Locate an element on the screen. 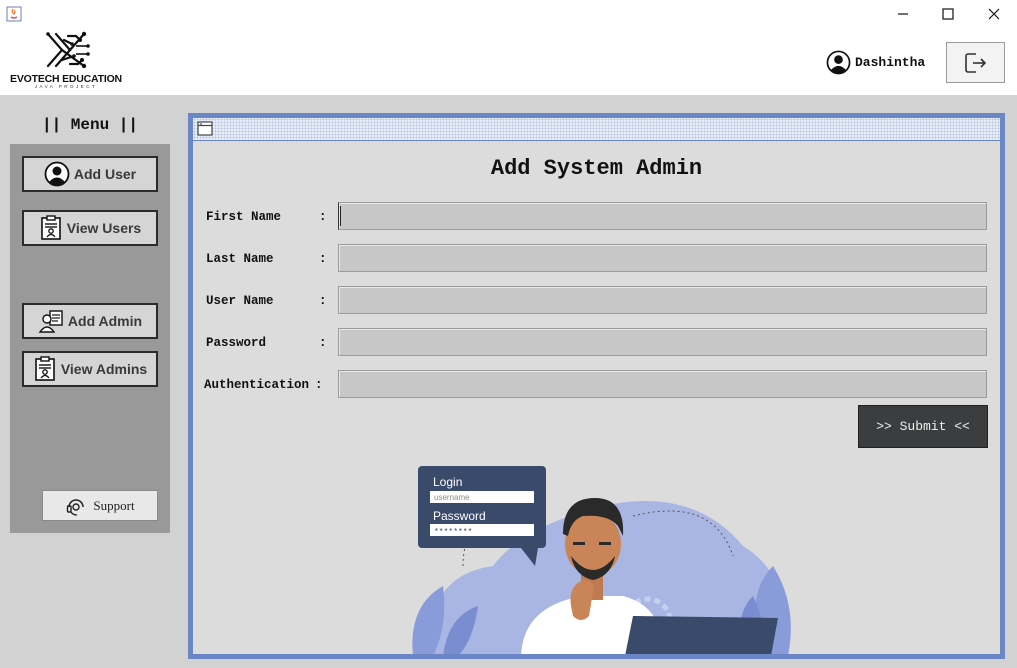 This screenshot has height=668, width=1017. password-label: Password is located at coordinates (236, 343).